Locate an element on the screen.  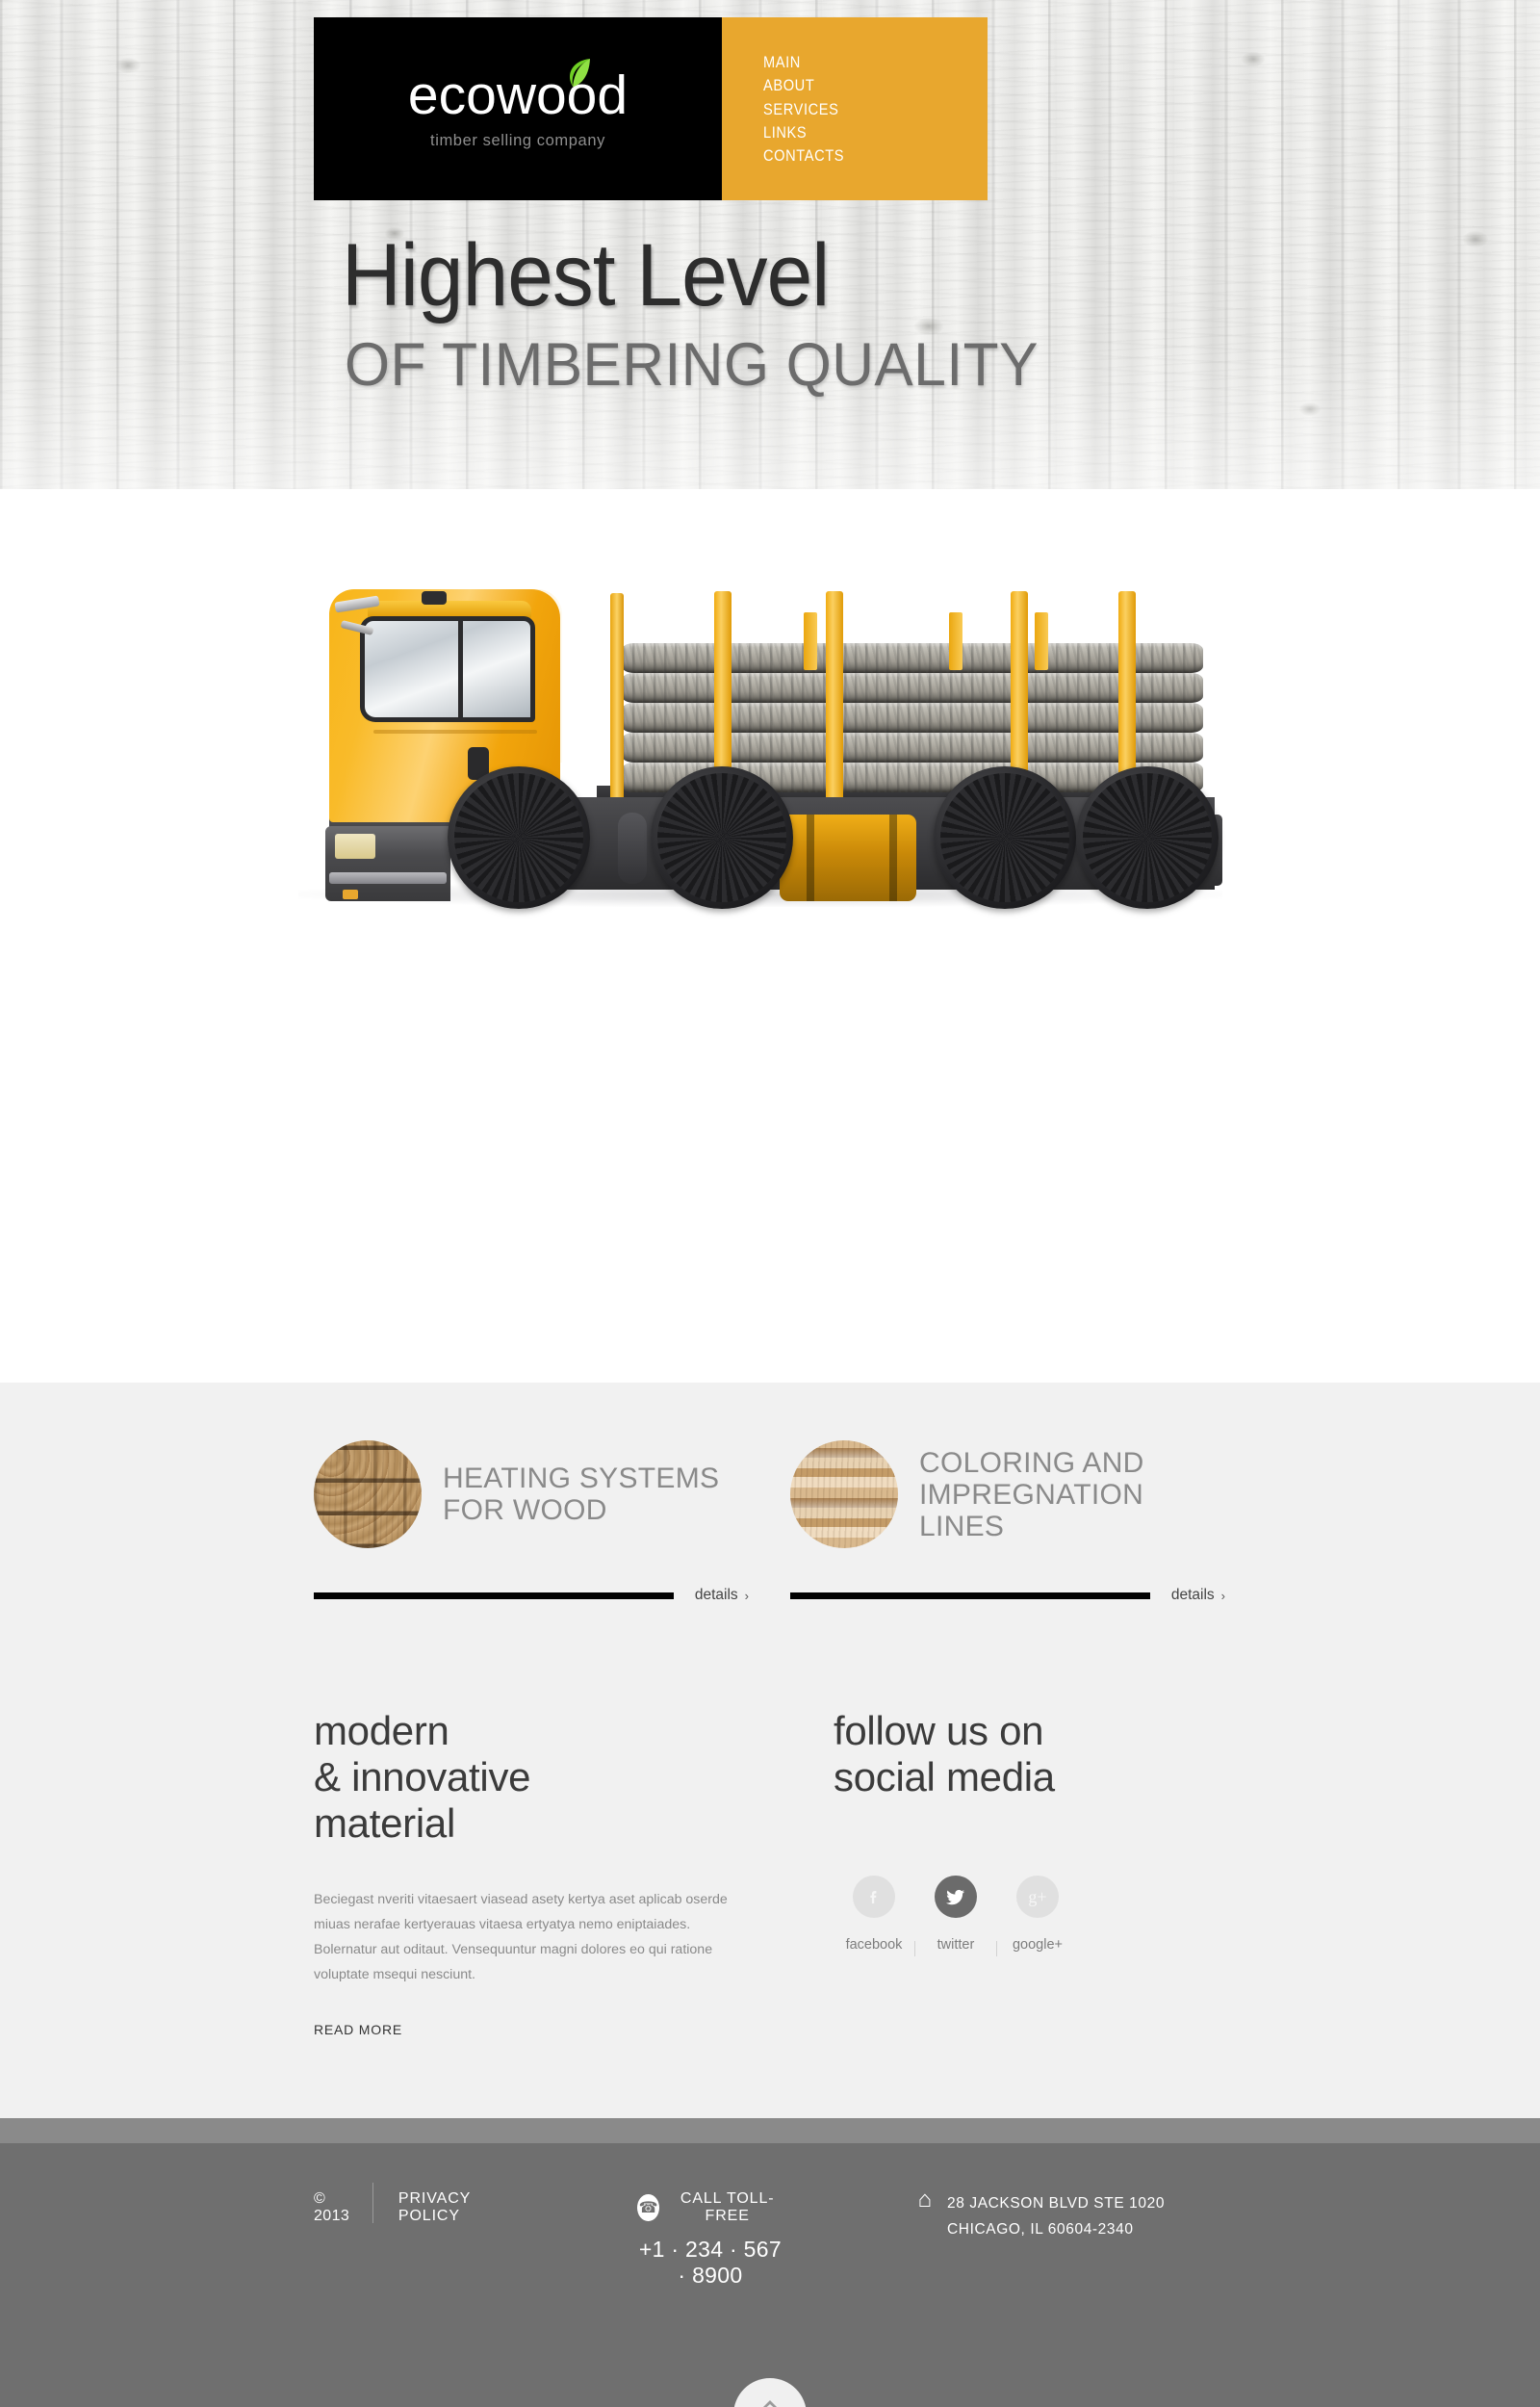
promo-image-boards is located at coordinates (844, 1494).